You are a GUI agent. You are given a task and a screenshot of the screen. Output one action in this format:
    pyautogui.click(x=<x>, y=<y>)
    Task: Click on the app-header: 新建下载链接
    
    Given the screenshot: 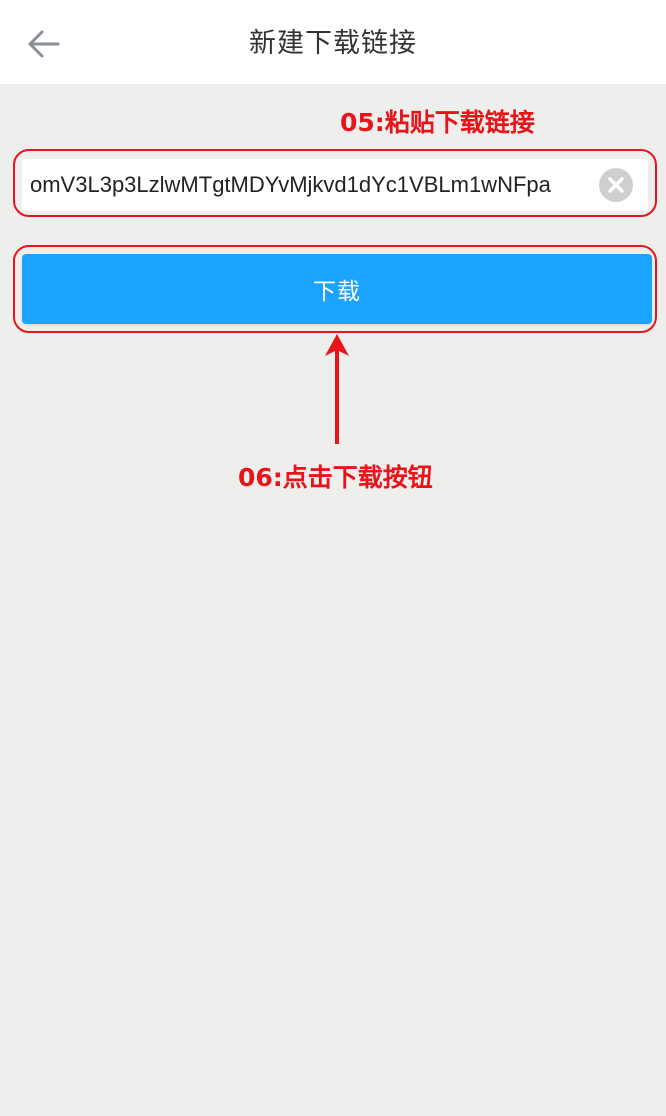 What is the action you would take?
    pyautogui.click(x=333, y=42)
    